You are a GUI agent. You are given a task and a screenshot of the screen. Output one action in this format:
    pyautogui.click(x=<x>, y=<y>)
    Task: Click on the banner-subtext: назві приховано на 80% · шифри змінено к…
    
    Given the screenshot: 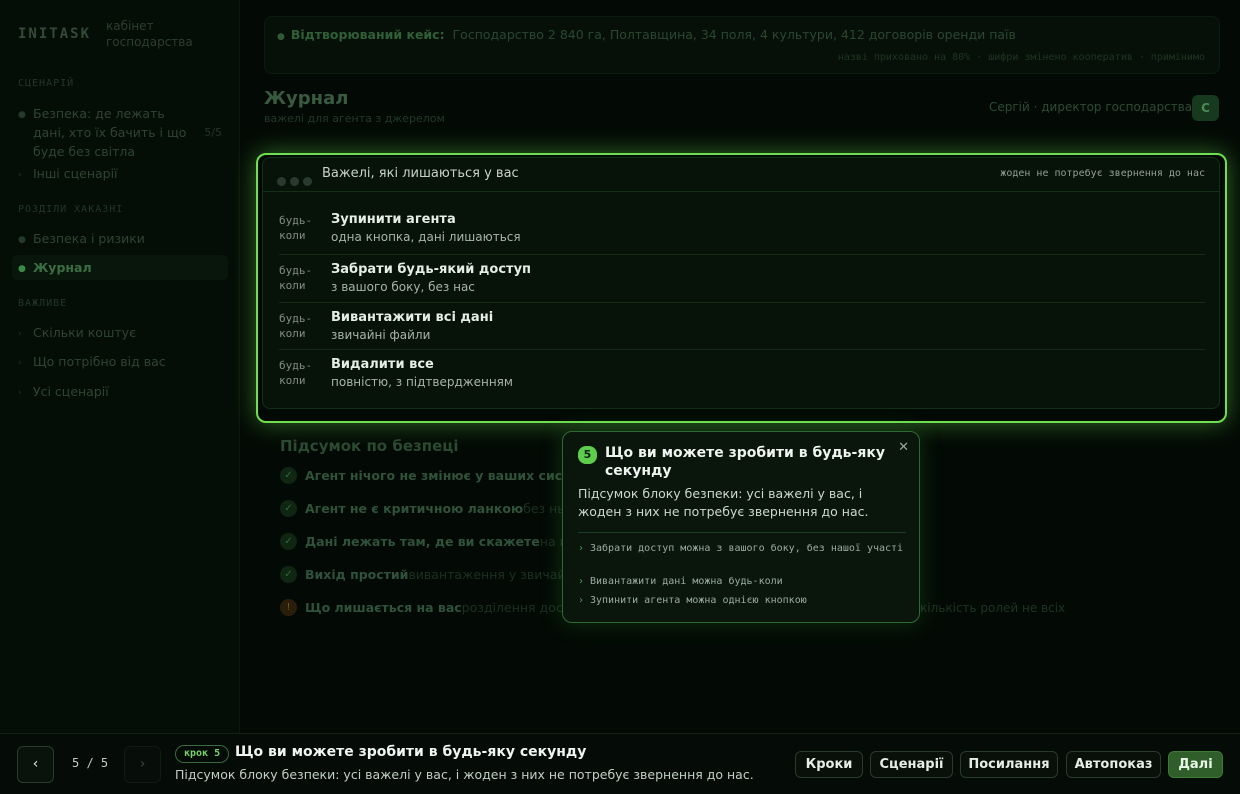 What is the action you would take?
    pyautogui.click(x=1021, y=57)
    